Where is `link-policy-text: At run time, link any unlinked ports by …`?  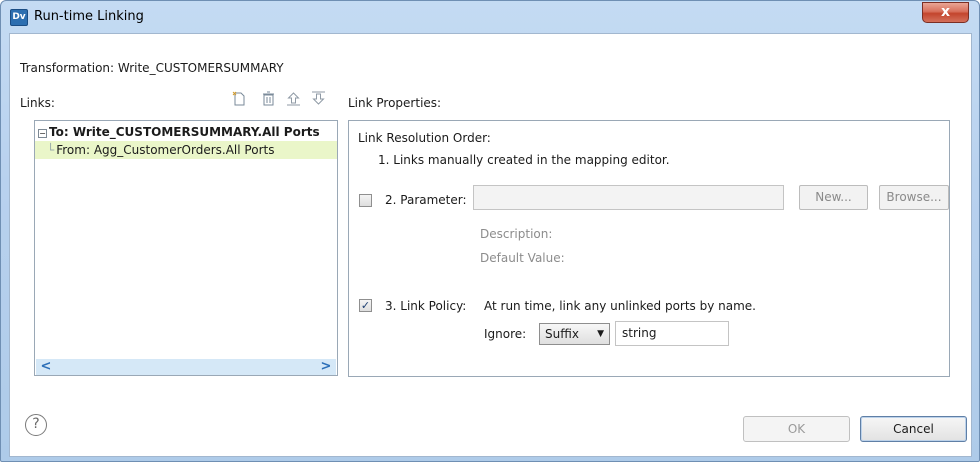
link-policy-text: At run time, link any unlinked ports by … is located at coordinates (620, 306).